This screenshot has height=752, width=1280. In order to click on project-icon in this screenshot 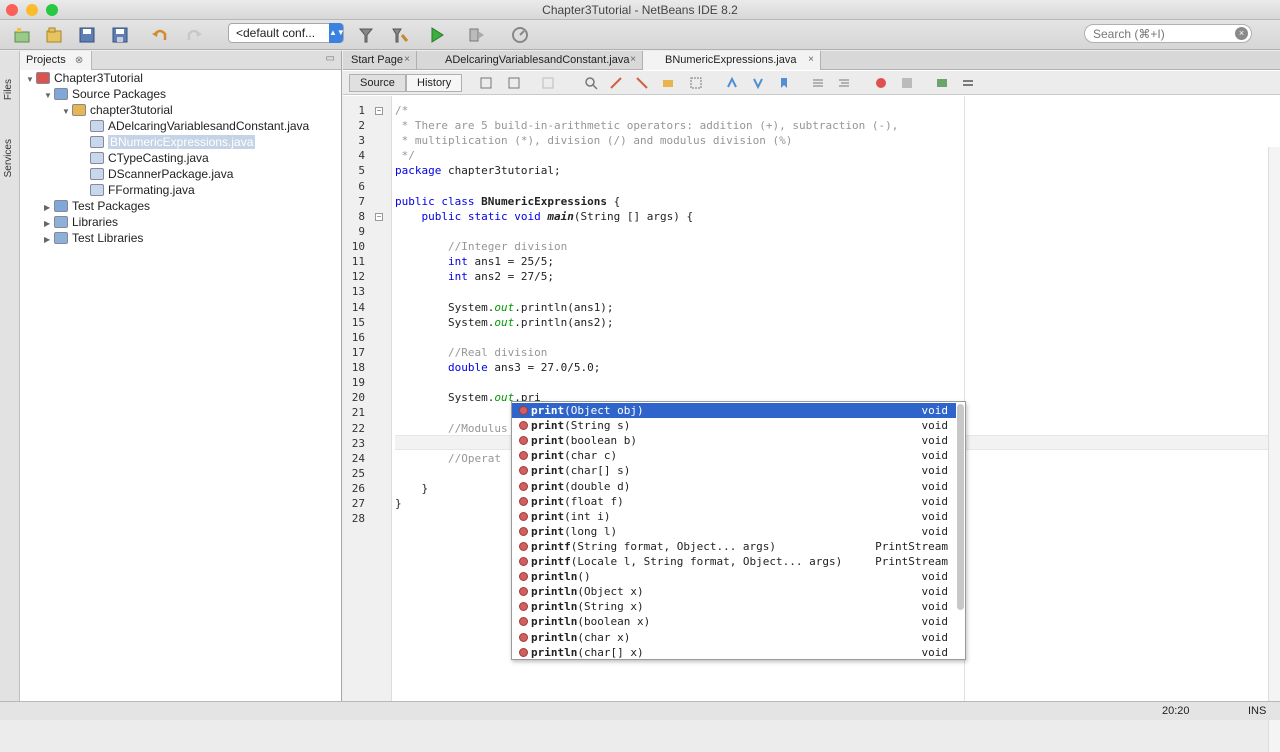, I will do `click(43, 78)`.